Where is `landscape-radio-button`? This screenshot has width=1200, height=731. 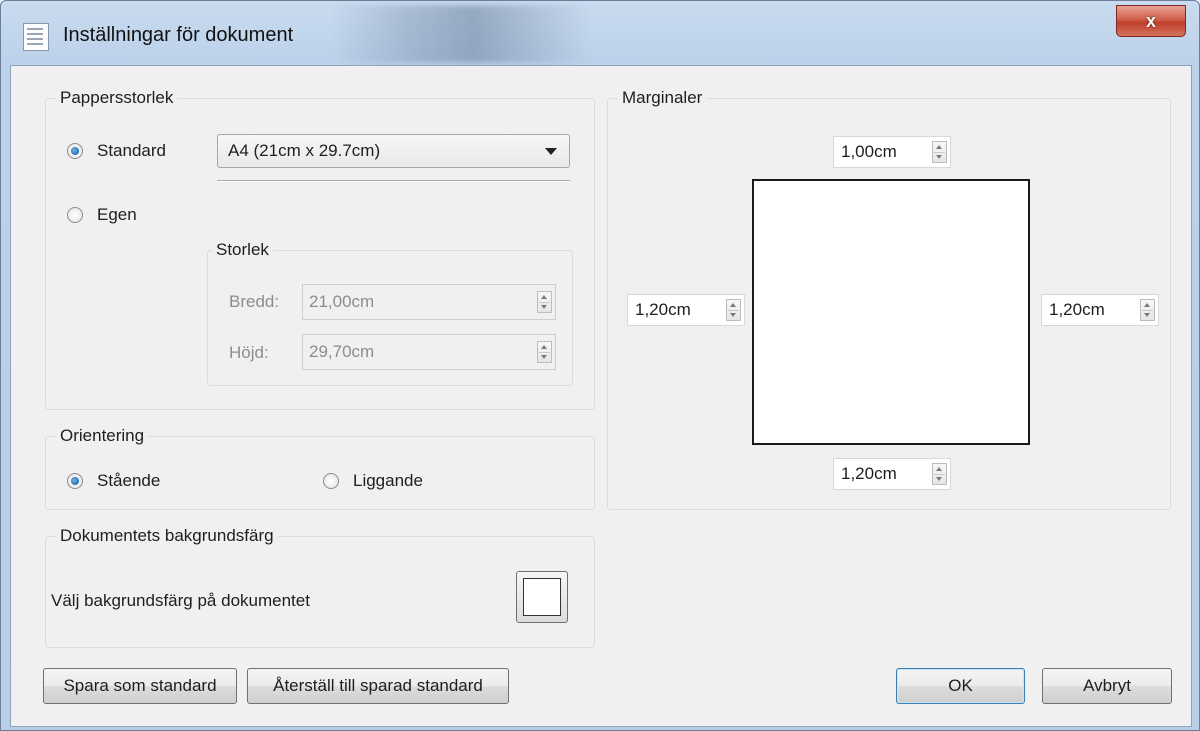
landscape-radio-button is located at coordinates (331, 481).